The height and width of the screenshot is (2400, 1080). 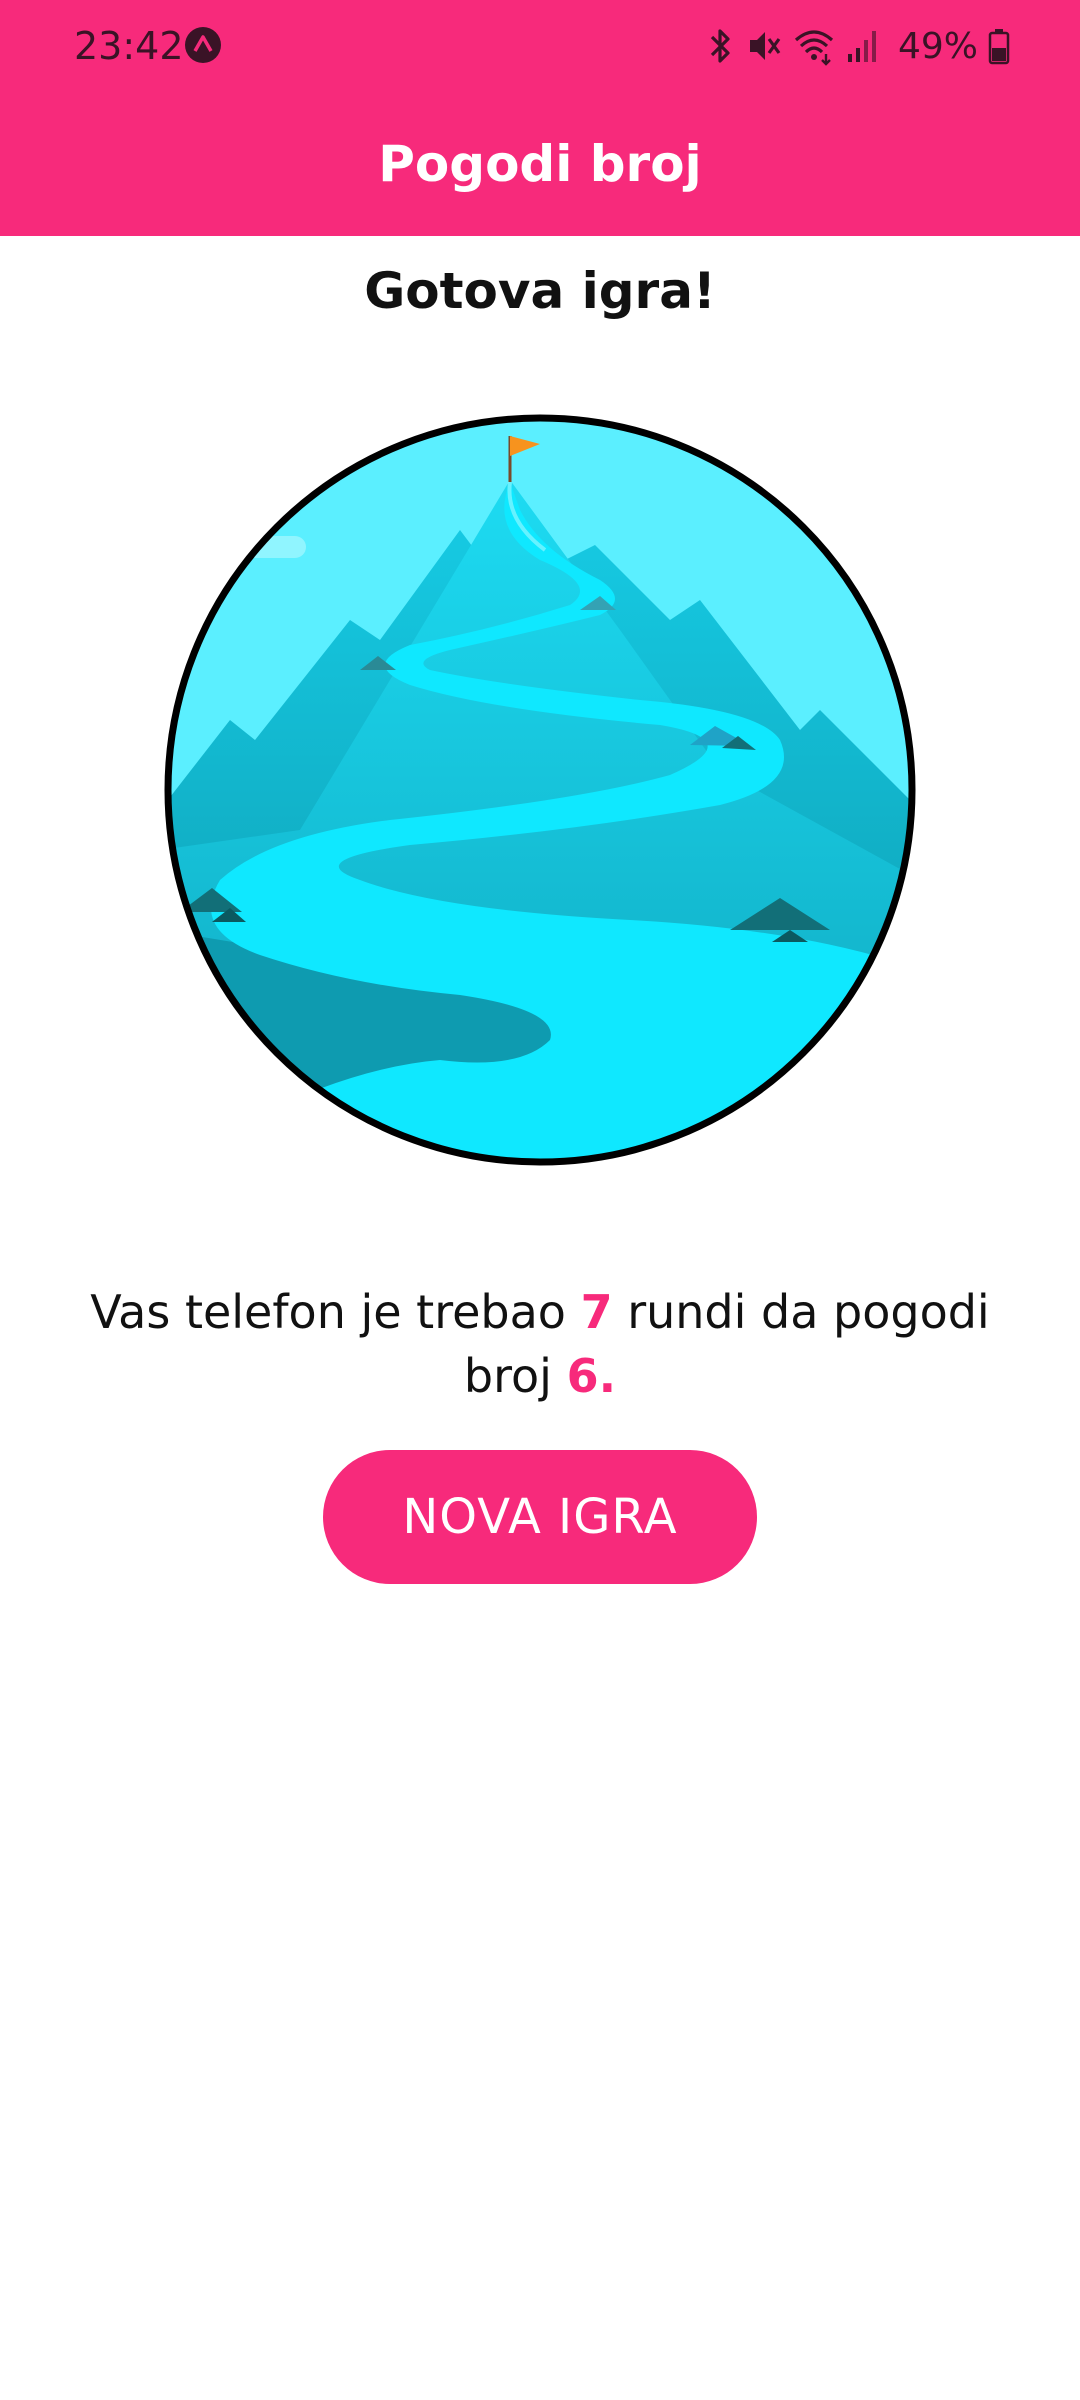 I want to click on app-bar: Pogodi broj, so click(x=540, y=164).